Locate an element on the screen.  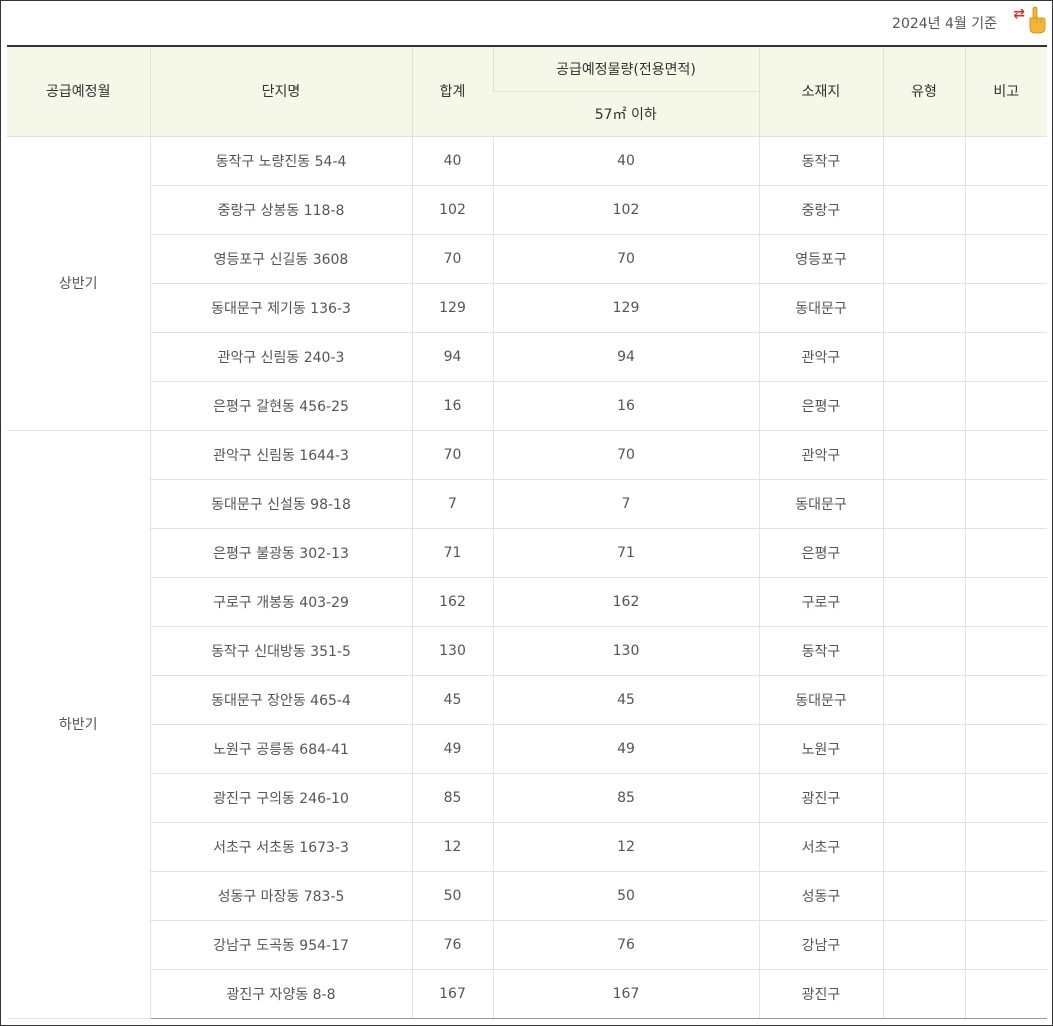
table-row: 동대문구 신설동 98-18 7 7 동대문구 is located at coordinates (527, 504).